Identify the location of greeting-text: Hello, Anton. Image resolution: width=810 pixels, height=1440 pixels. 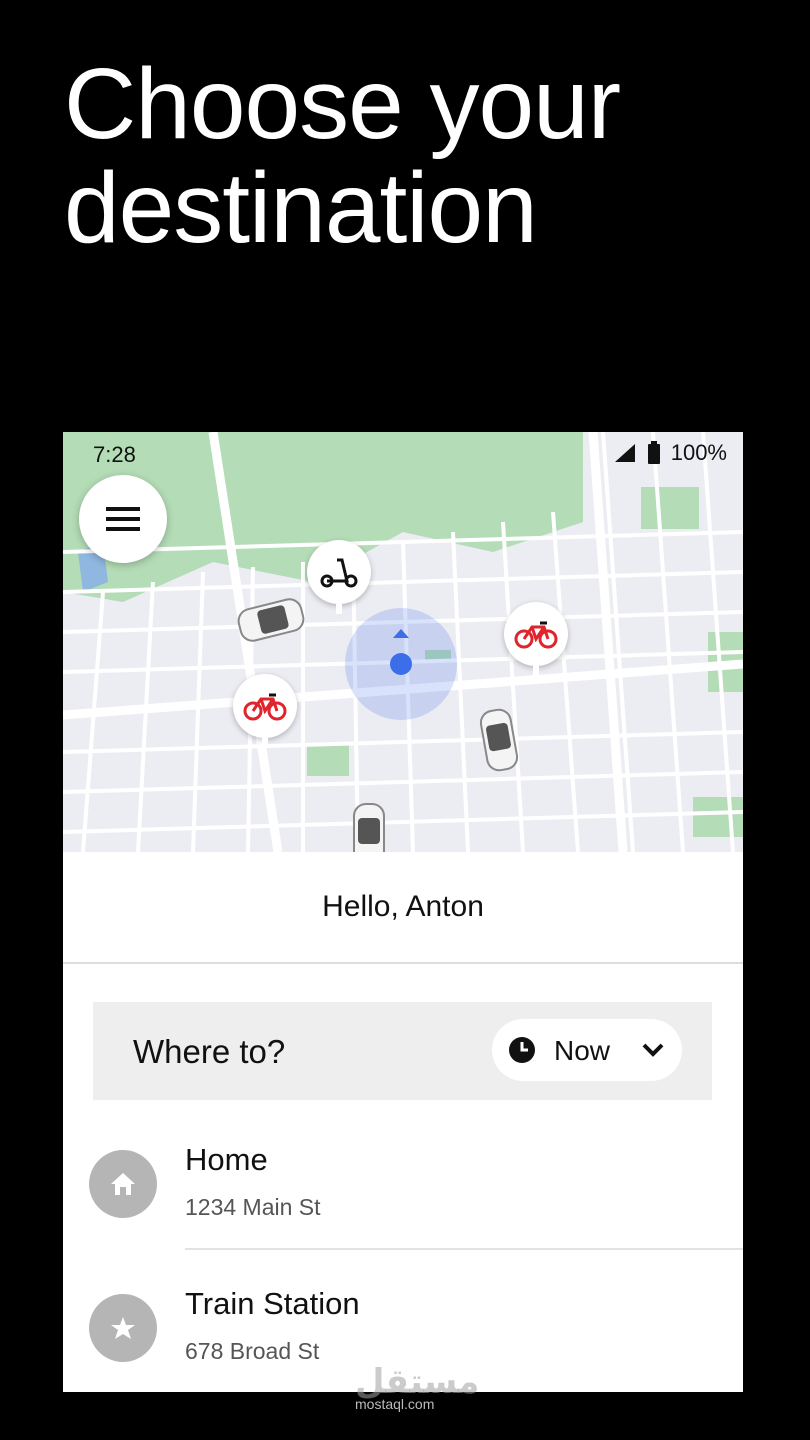
(403, 906).